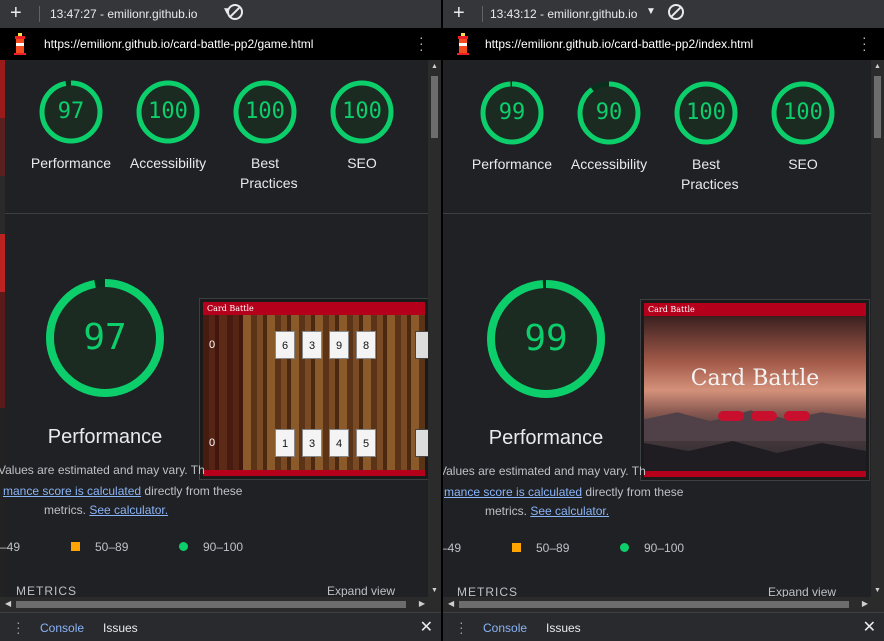 The image size is (884, 641). What do you see at coordinates (168, 112) in the screenshot?
I see `gauge-accessibility: 100` at bounding box center [168, 112].